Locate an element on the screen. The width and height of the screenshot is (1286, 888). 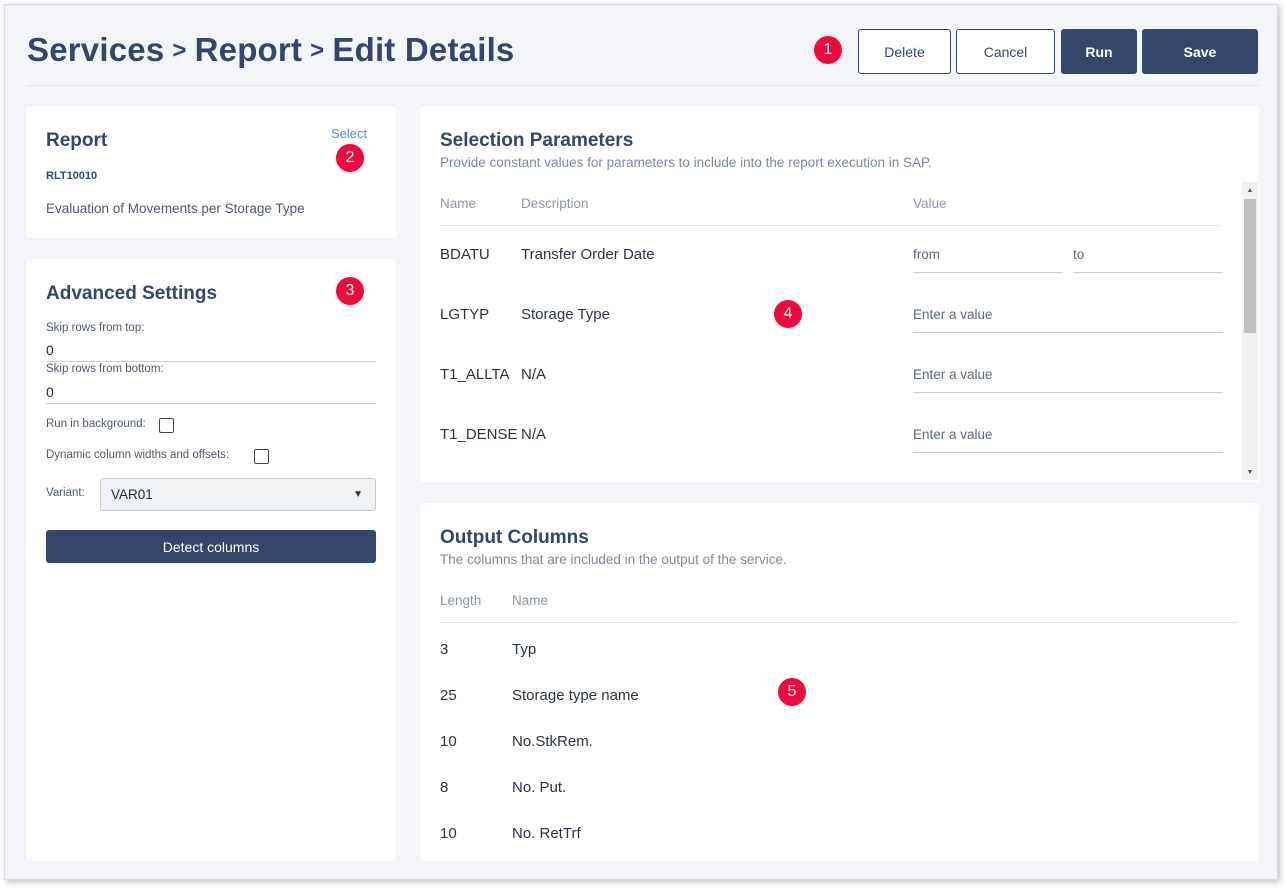
scroll-down-icon: ▼ is located at coordinates (1250, 472).